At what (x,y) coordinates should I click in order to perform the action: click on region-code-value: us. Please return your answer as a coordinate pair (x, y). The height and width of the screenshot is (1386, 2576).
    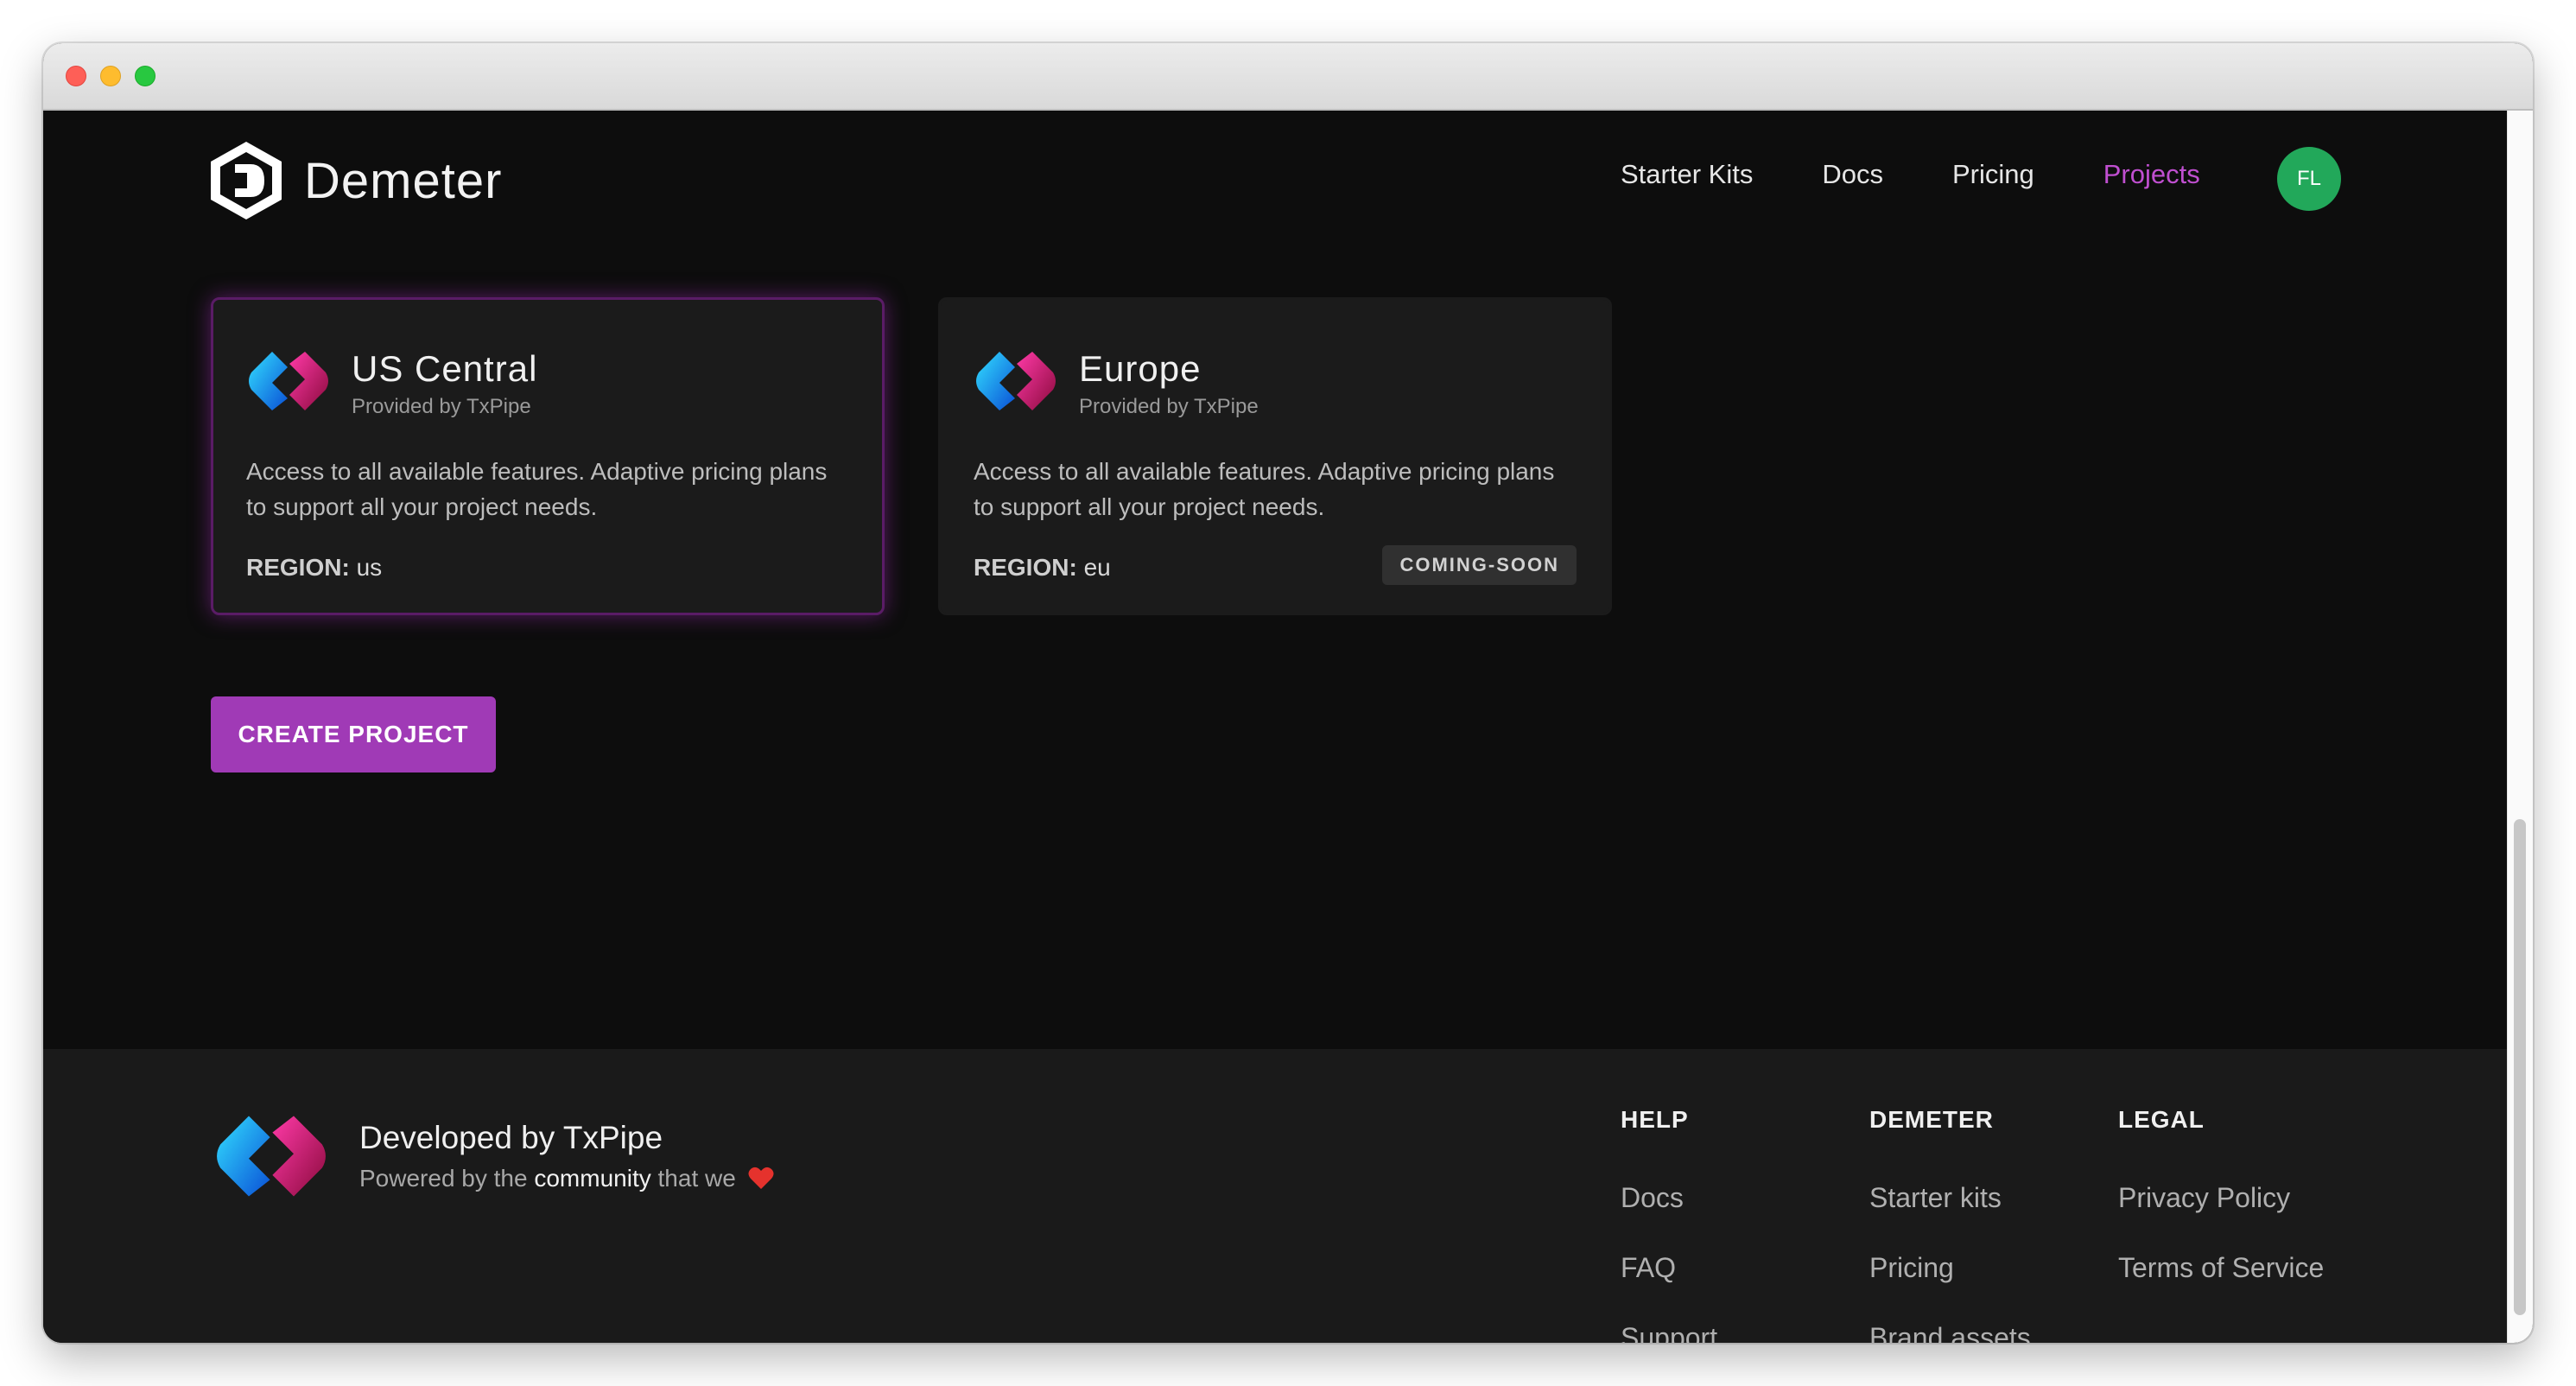
    Looking at the image, I should click on (369, 567).